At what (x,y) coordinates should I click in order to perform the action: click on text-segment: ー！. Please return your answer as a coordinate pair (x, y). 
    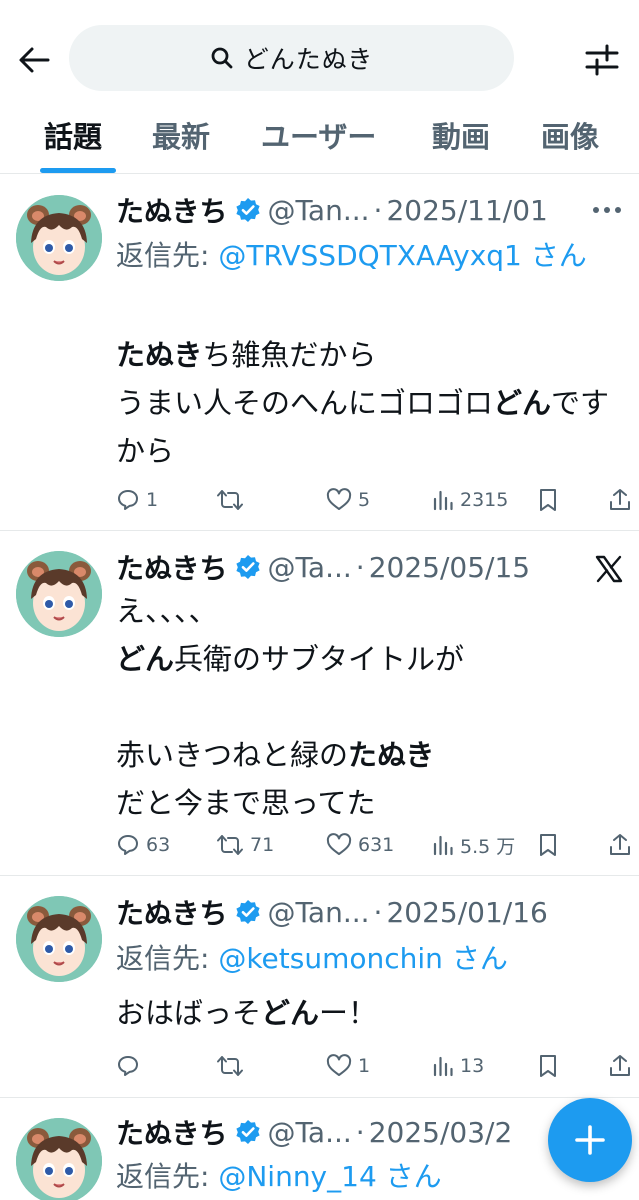
    Looking at the image, I should click on (348, 1013).